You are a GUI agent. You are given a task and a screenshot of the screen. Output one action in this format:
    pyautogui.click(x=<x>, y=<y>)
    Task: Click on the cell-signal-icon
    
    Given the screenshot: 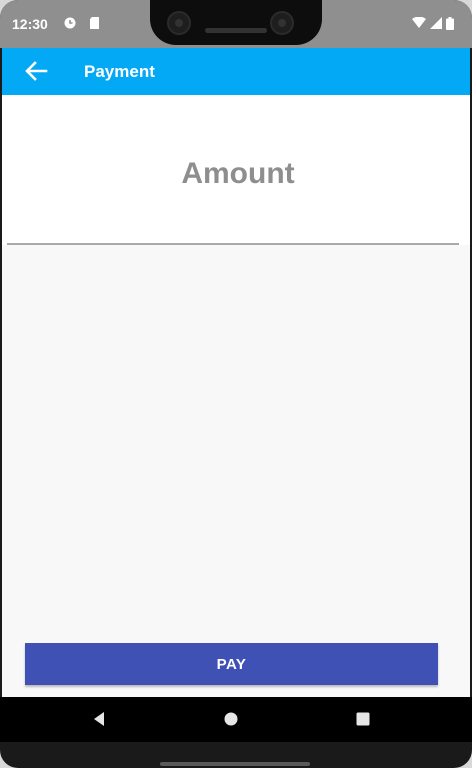 What is the action you would take?
    pyautogui.click(x=436, y=23)
    